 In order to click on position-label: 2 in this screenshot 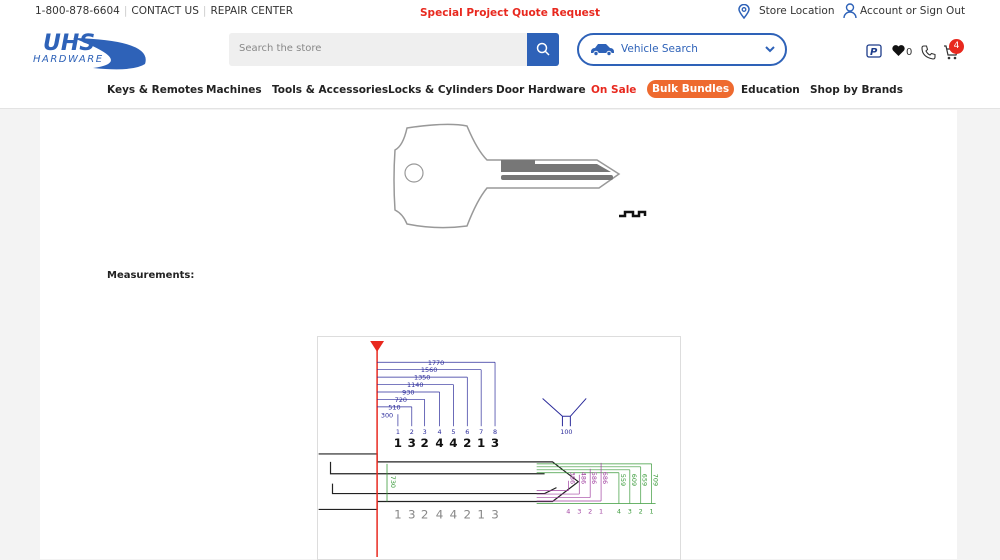, I will do `click(412, 432)`.